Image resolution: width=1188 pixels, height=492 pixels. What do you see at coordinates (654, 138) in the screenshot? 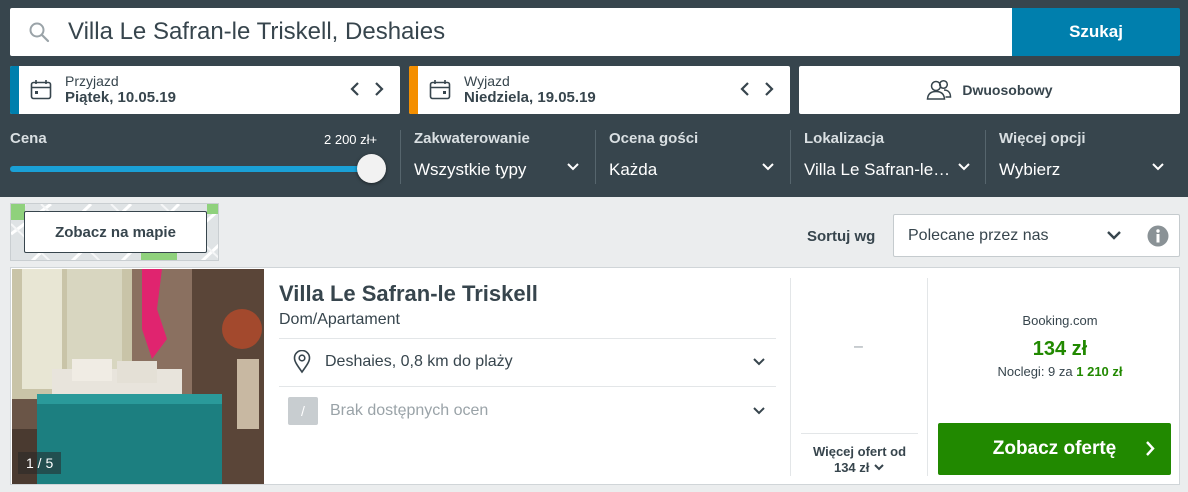
I see `guest-rating-filter-title: Ocena gości` at bounding box center [654, 138].